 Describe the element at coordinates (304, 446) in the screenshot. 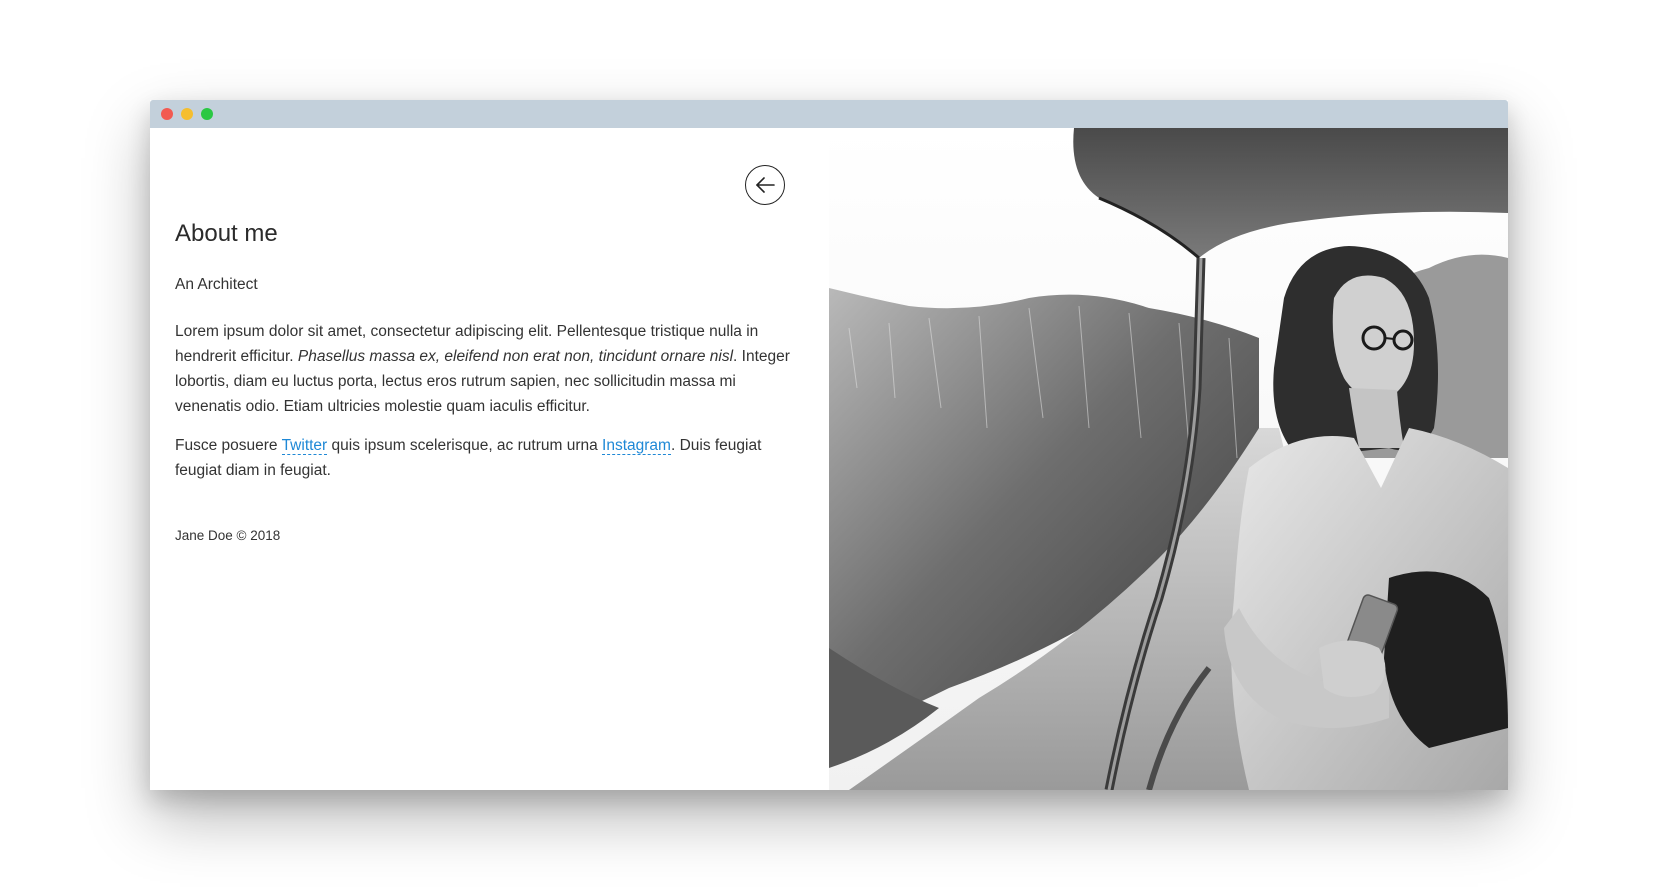

I see `twitter-link: Twitter` at that location.